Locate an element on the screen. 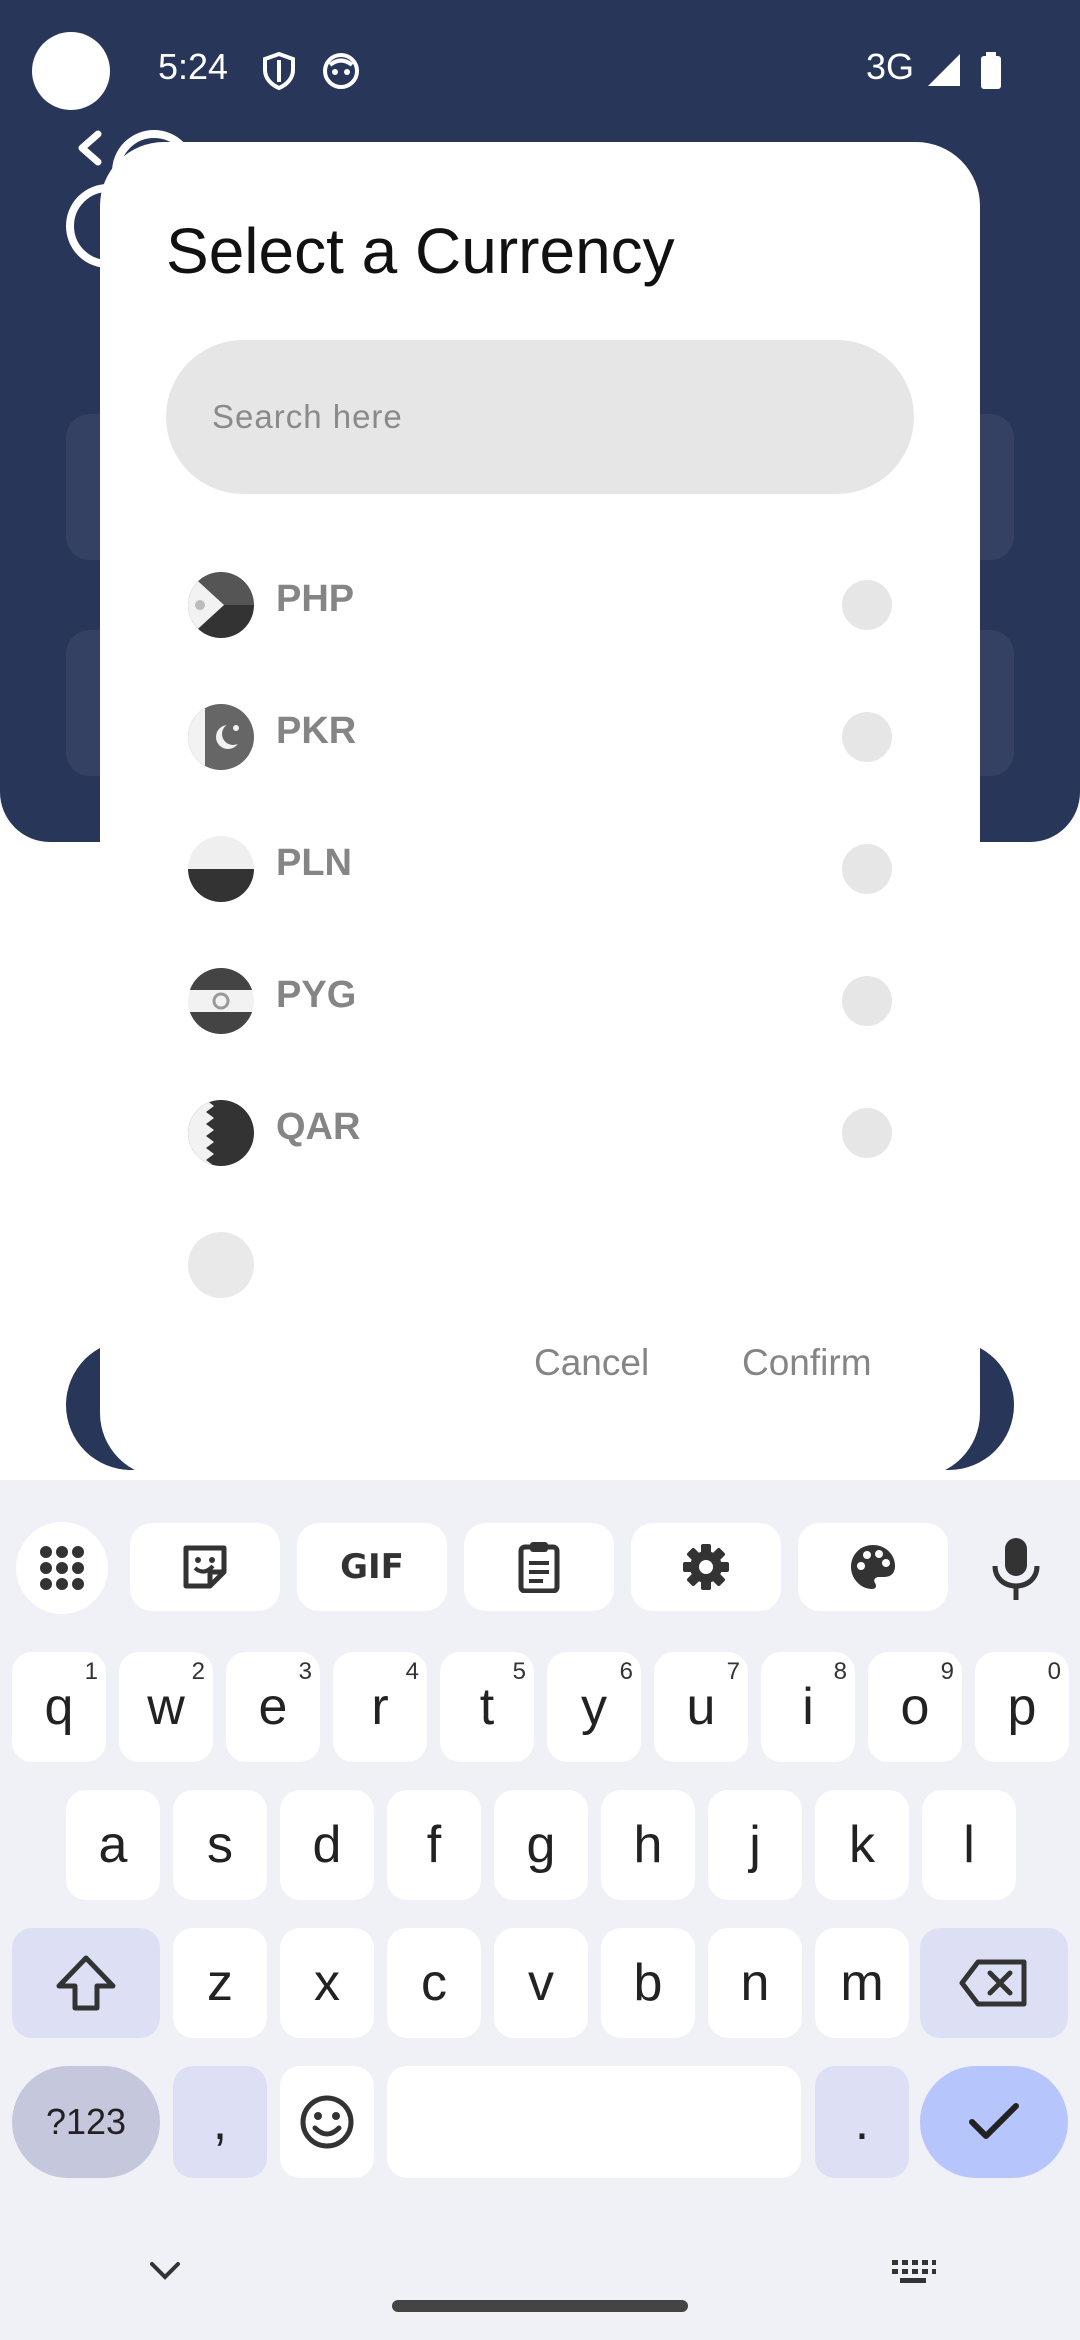 This screenshot has height=2340, width=1080. key-i: i8 is located at coordinates (808, 1707).